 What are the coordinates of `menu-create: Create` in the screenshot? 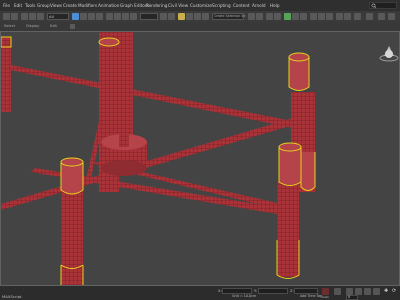 It's located at (70, 5).